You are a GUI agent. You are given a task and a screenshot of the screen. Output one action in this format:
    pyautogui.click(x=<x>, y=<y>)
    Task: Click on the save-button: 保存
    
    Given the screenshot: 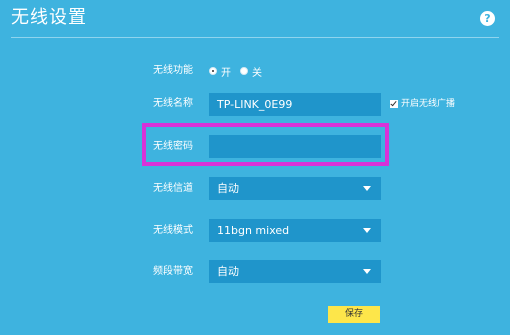 What is the action you would take?
    pyautogui.click(x=354, y=314)
    